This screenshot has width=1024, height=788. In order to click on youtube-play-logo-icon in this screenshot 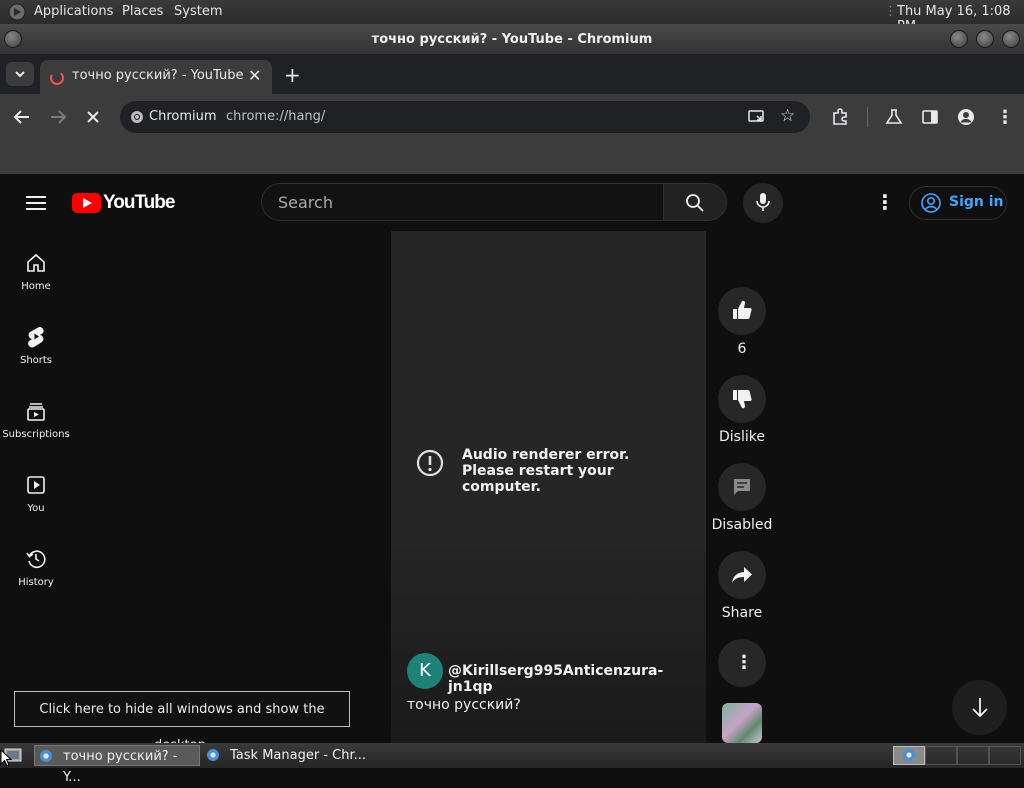, I will do `click(86, 203)`.